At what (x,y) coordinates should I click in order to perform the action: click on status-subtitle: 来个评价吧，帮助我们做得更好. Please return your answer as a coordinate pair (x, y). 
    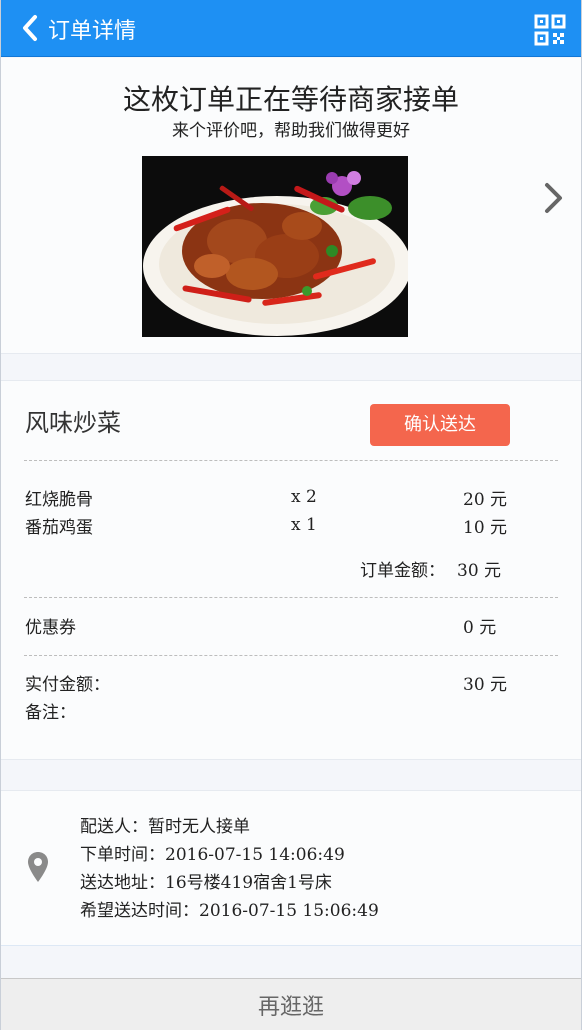
    Looking at the image, I should click on (291, 131).